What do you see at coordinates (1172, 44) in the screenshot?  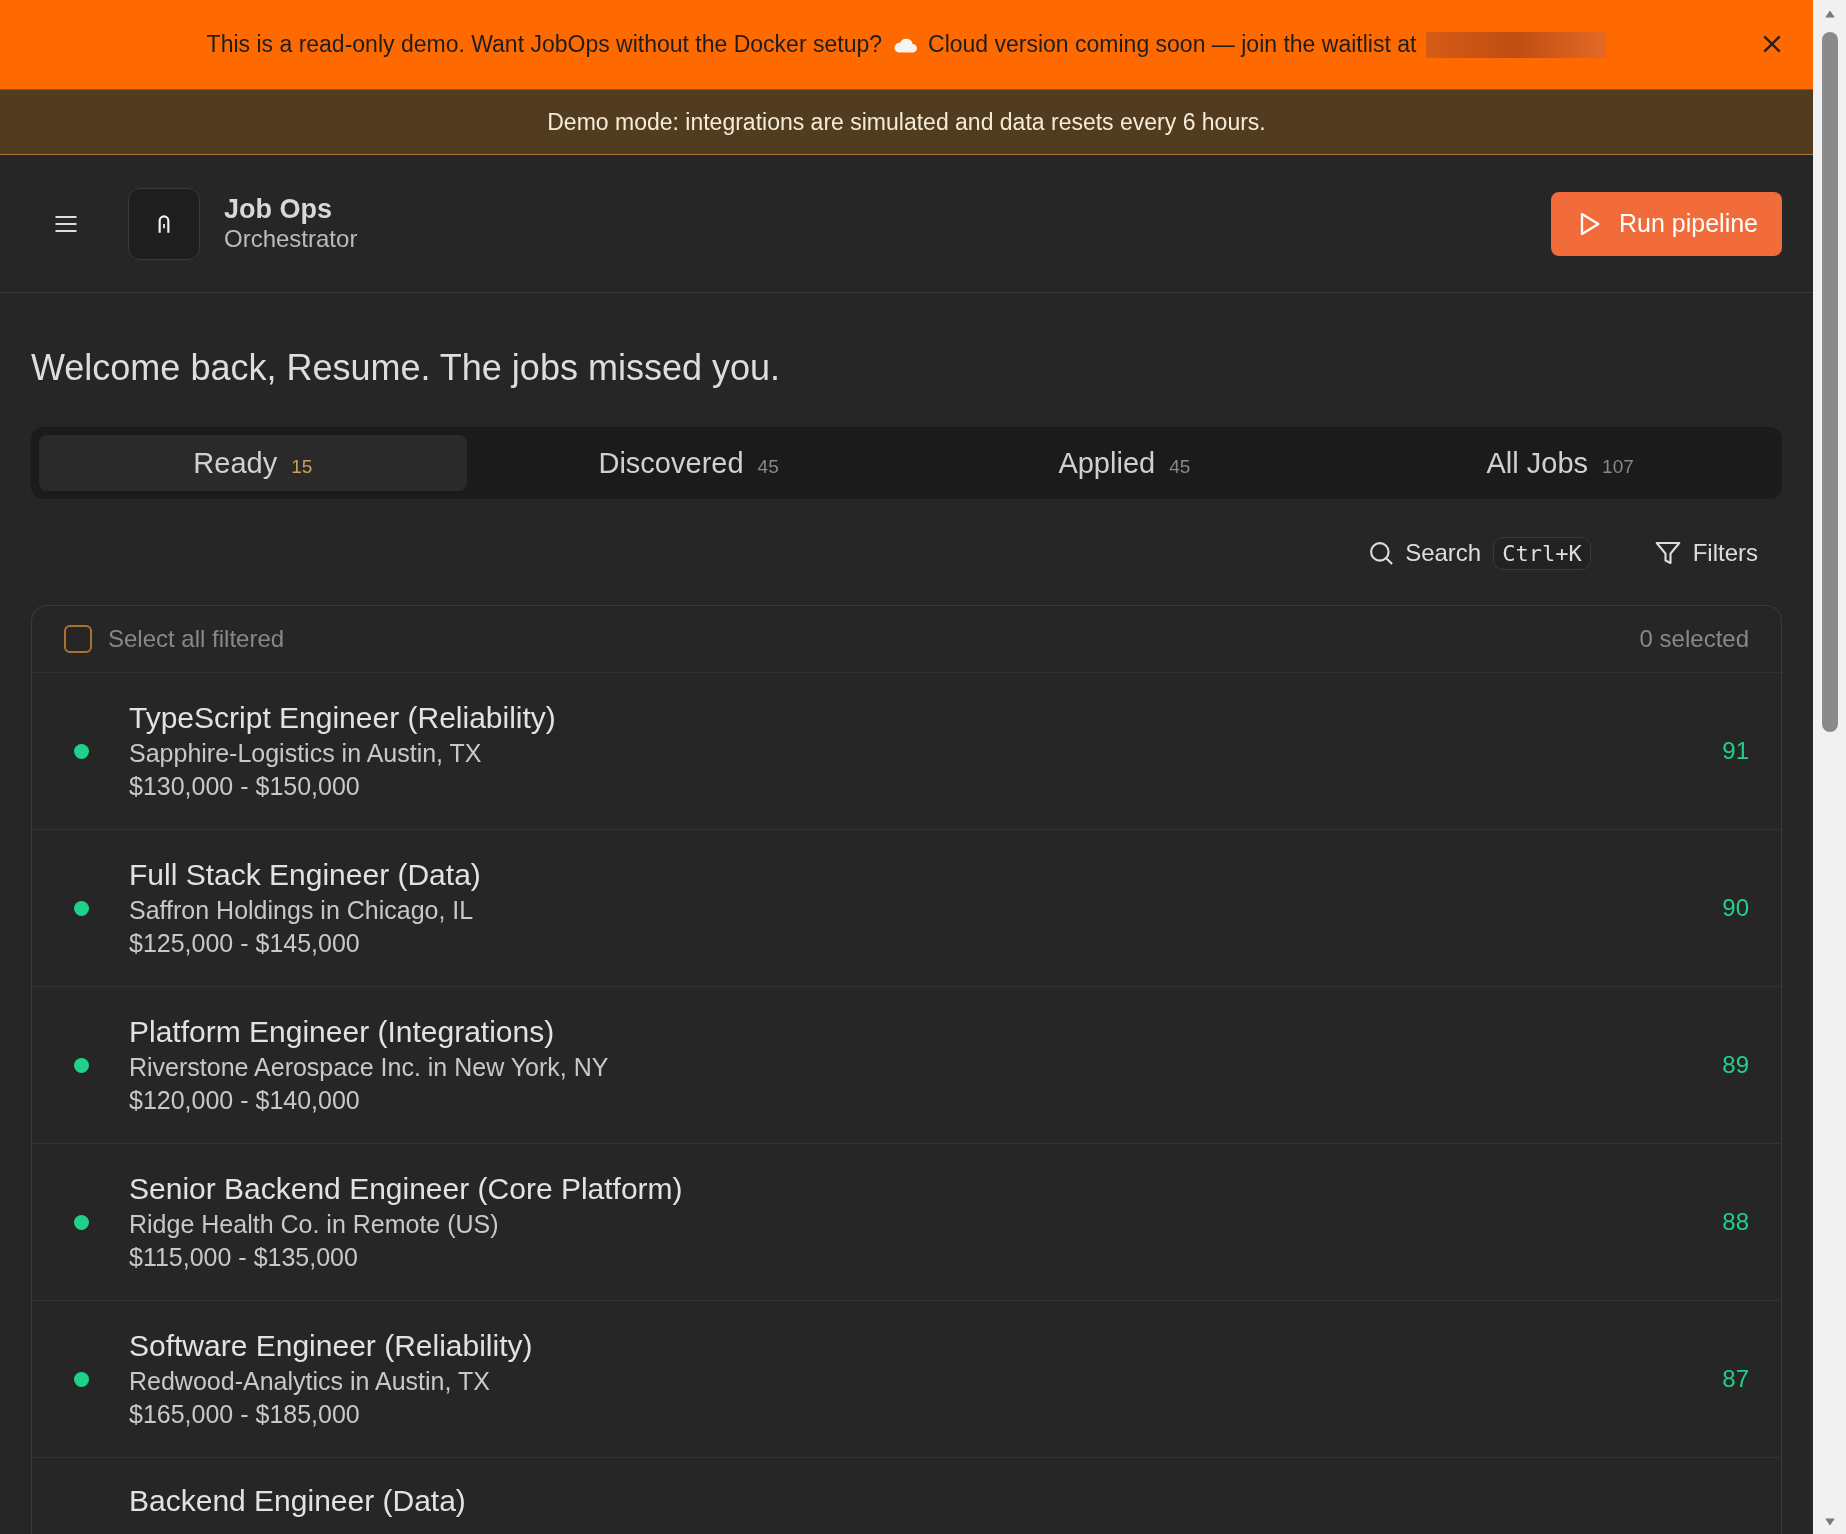 I see `promo-text: Cloud version coming soon — join the waitlist at` at bounding box center [1172, 44].